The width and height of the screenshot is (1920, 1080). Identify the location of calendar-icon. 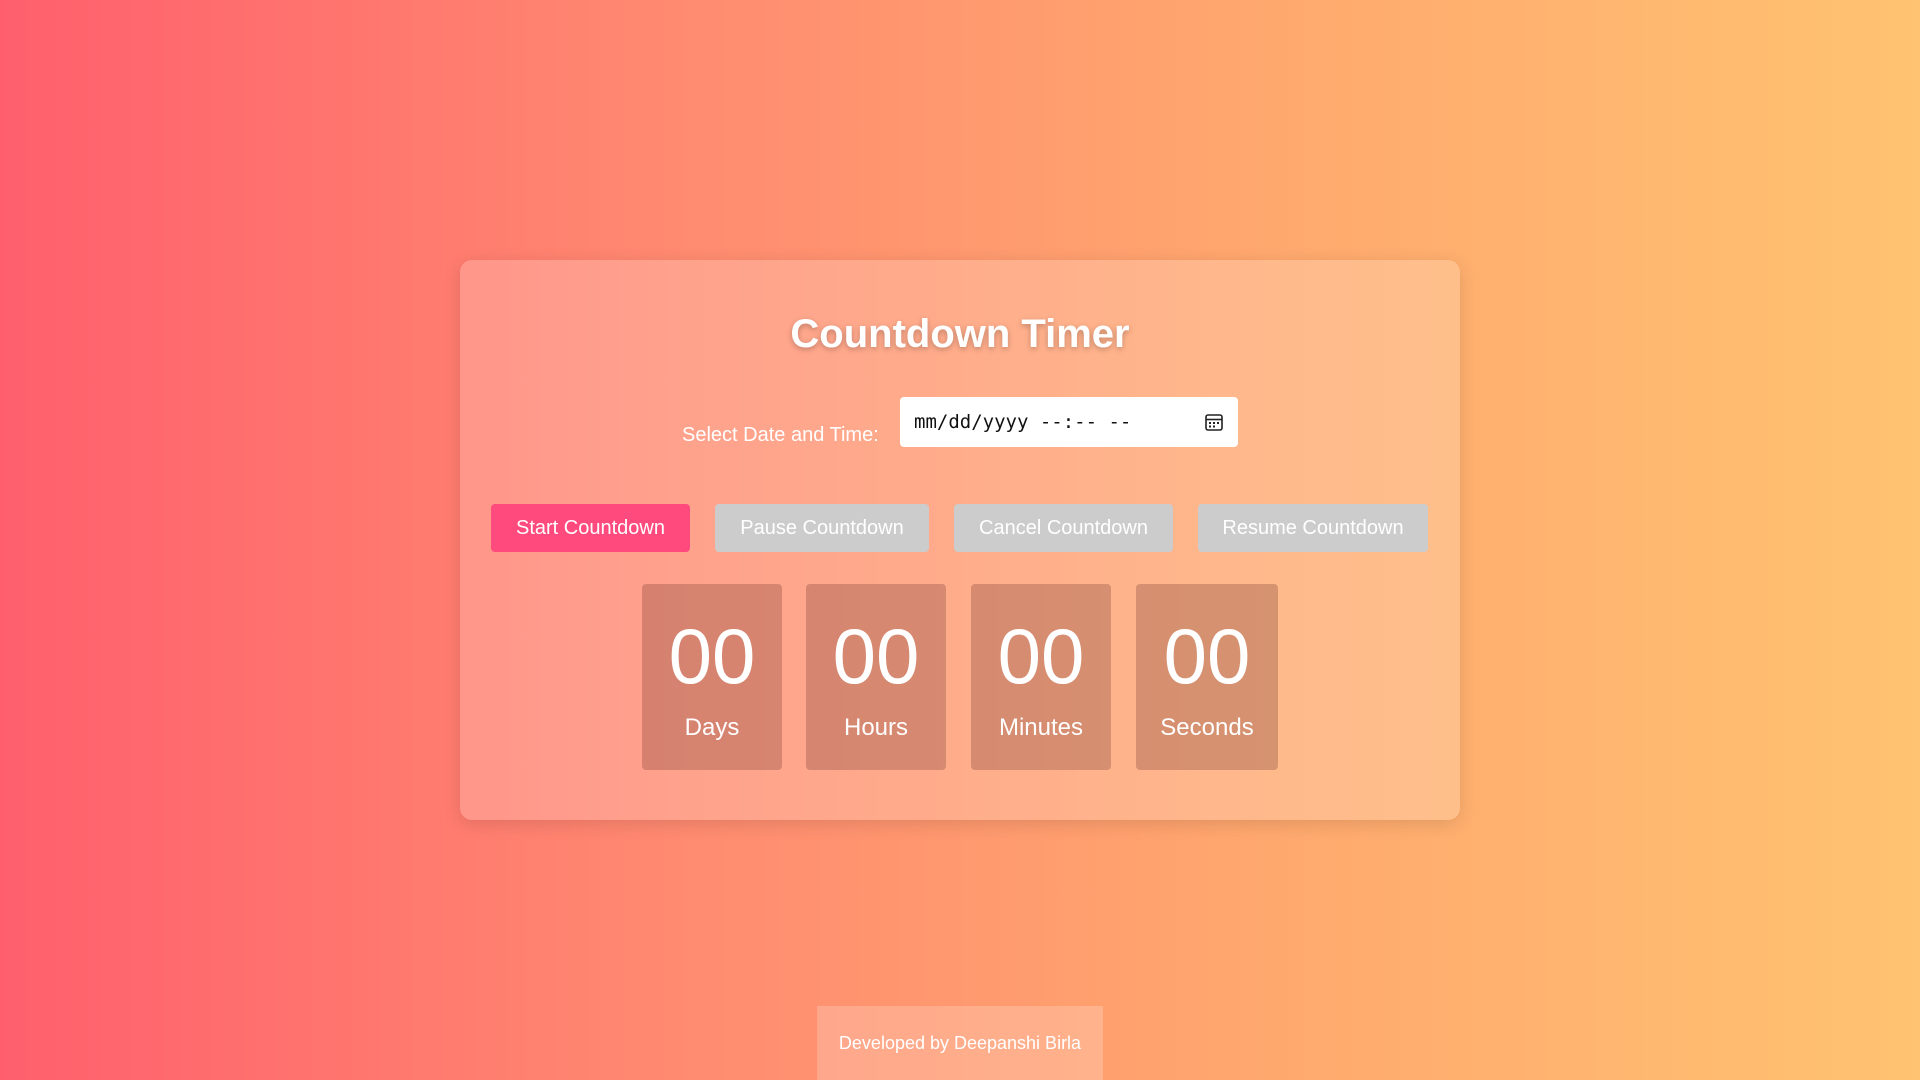
(1214, 422).